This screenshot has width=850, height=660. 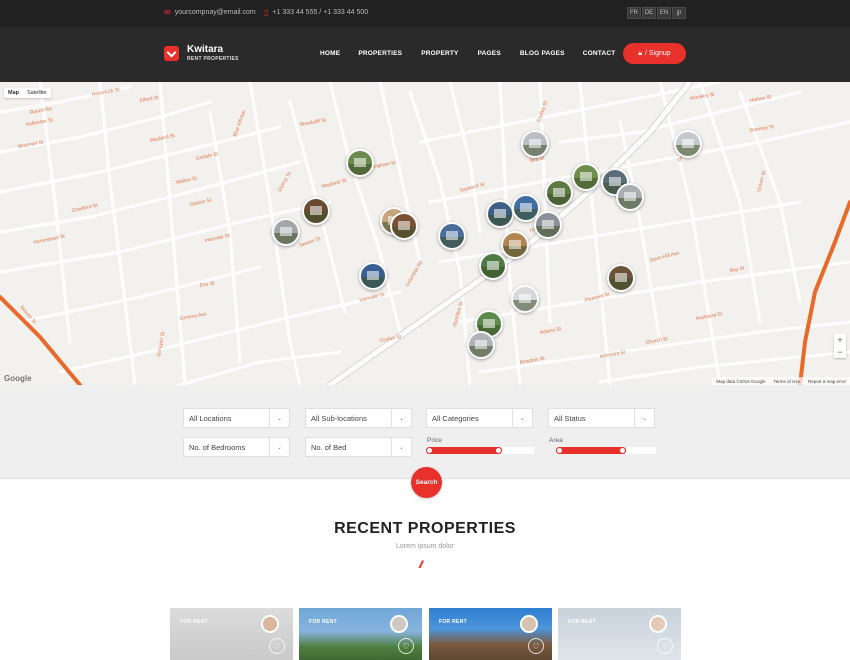 I want to click on nav-contact: CONTACT, so click(x=599, y=53).